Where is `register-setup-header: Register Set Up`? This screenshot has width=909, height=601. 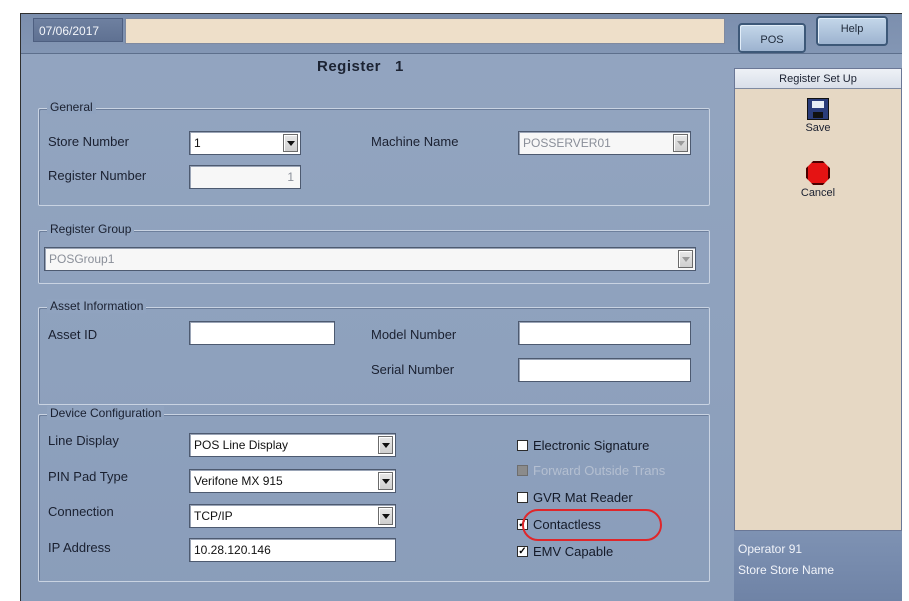 register-setup-header: Register Set Up is located at coordinates (818, 79).